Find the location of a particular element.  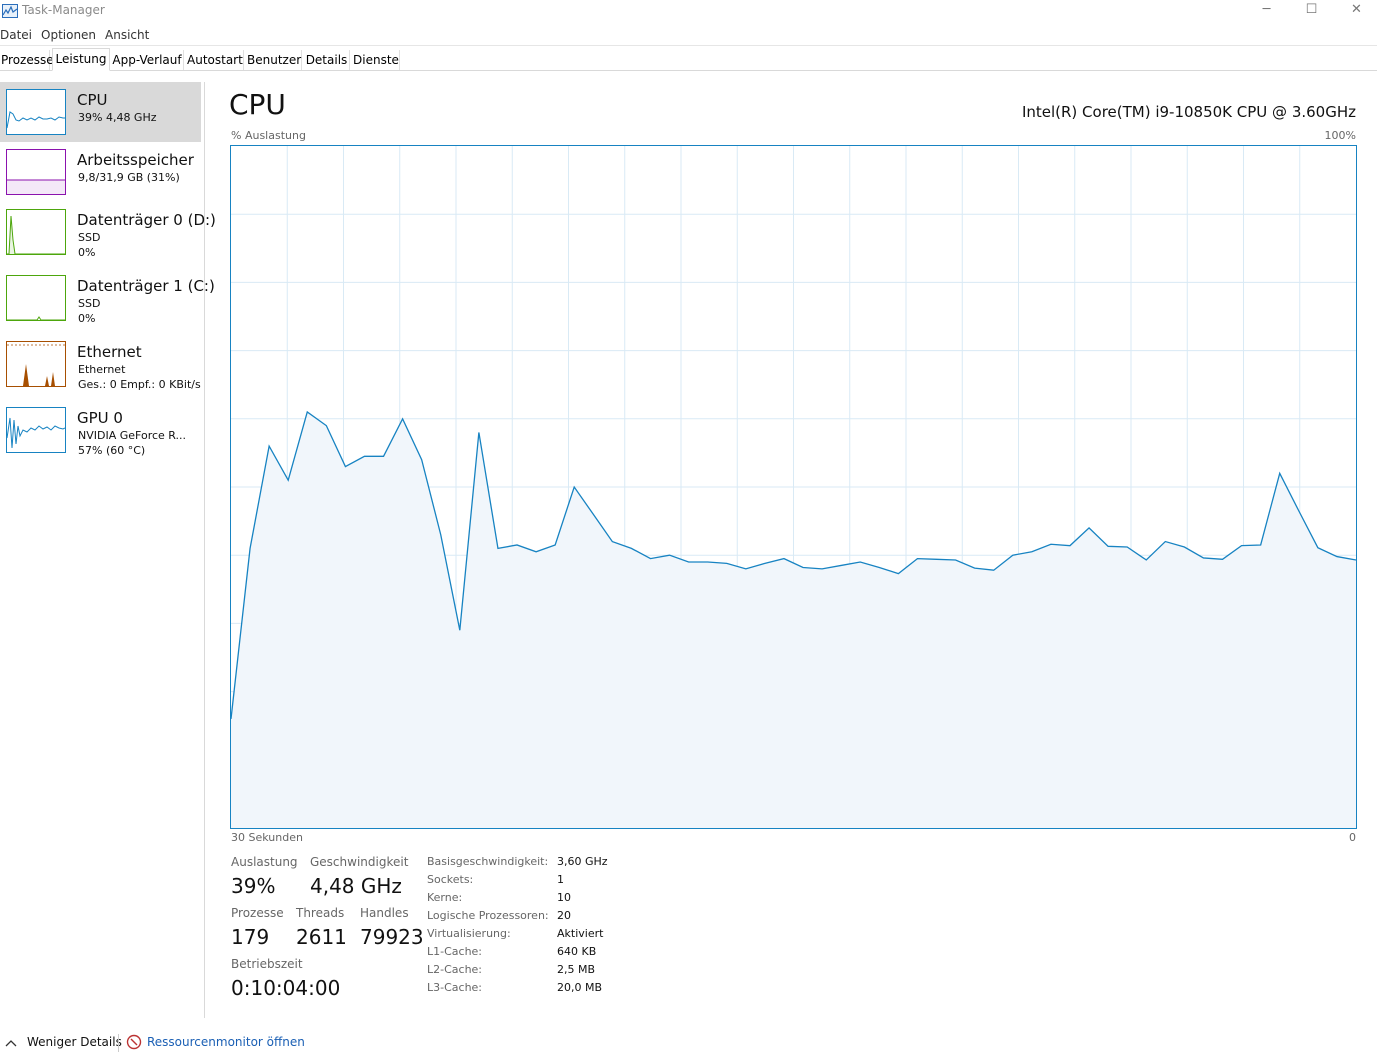

spec-value: 3,60 GHz is located at coordinates (582, 861).